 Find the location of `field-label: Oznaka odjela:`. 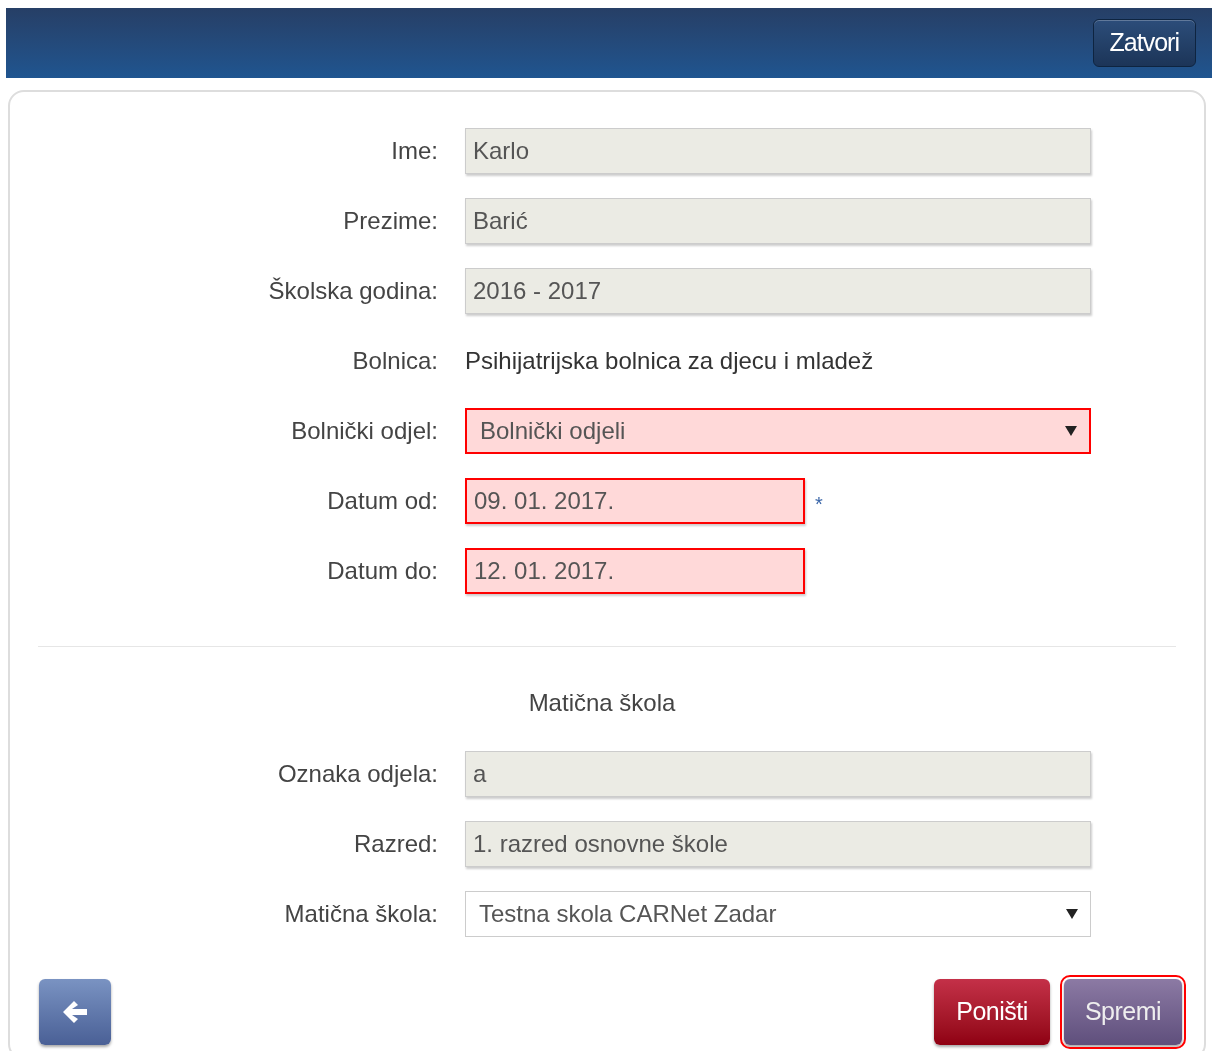

field-label: Oznaka odjela: is located at coordinates (357, 774).